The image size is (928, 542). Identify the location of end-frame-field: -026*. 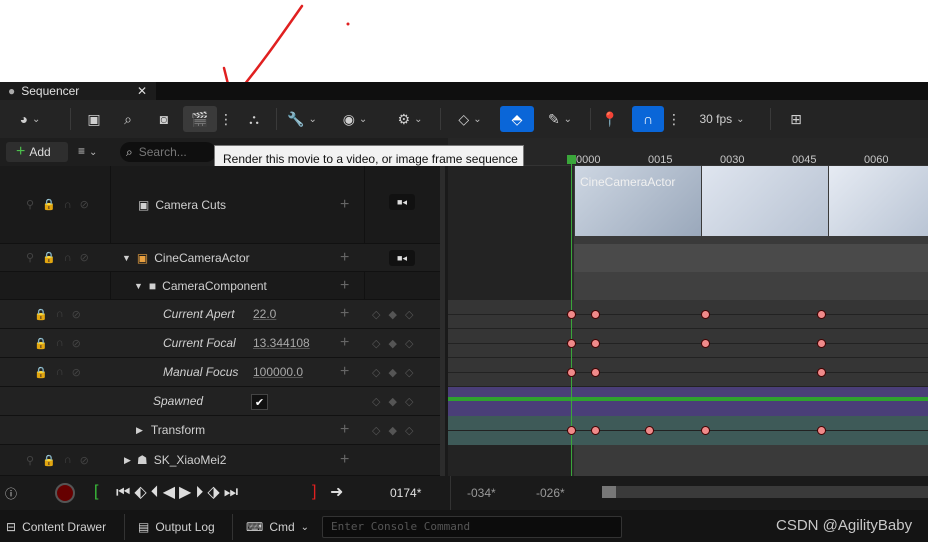
(550, 493).